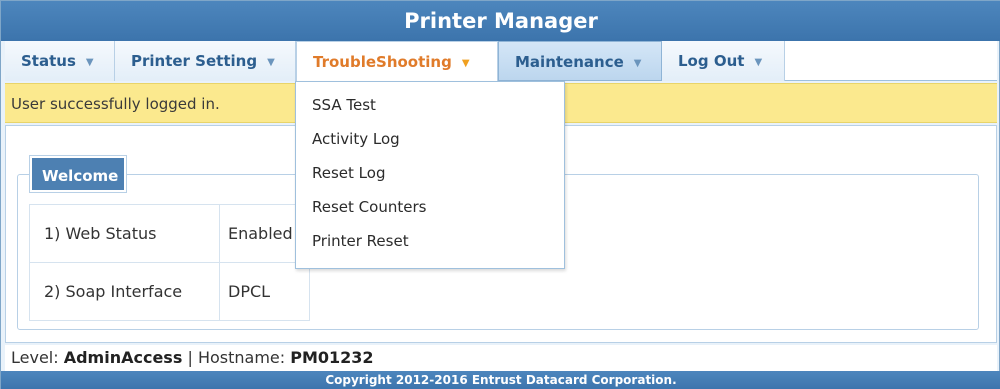 The image size is (1000, 389). What do you see at coordinates (48, 61) in the screenshot?
I see `nav-item-label: Status` at bounding box center [48, 61].